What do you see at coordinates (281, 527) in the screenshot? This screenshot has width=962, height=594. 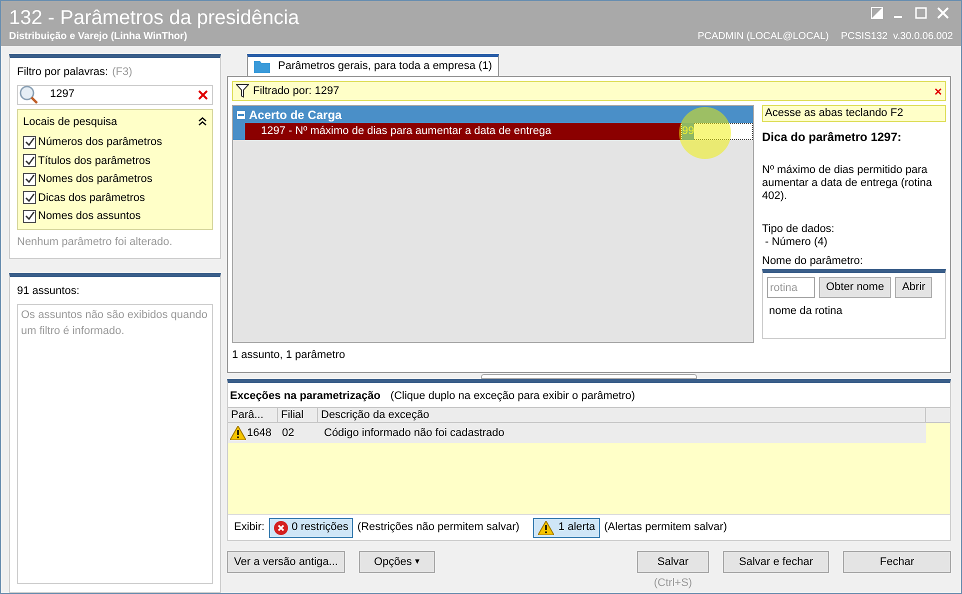 I see `error-icon` at bounding box center [281, 527].